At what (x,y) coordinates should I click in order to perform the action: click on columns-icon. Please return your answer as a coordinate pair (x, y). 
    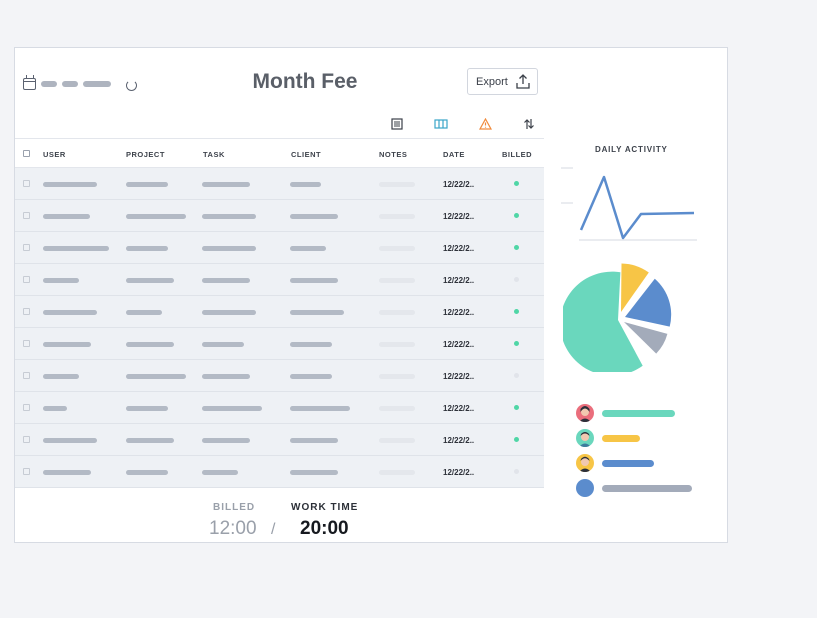
    Looking at the image, I should click on (441, 124).